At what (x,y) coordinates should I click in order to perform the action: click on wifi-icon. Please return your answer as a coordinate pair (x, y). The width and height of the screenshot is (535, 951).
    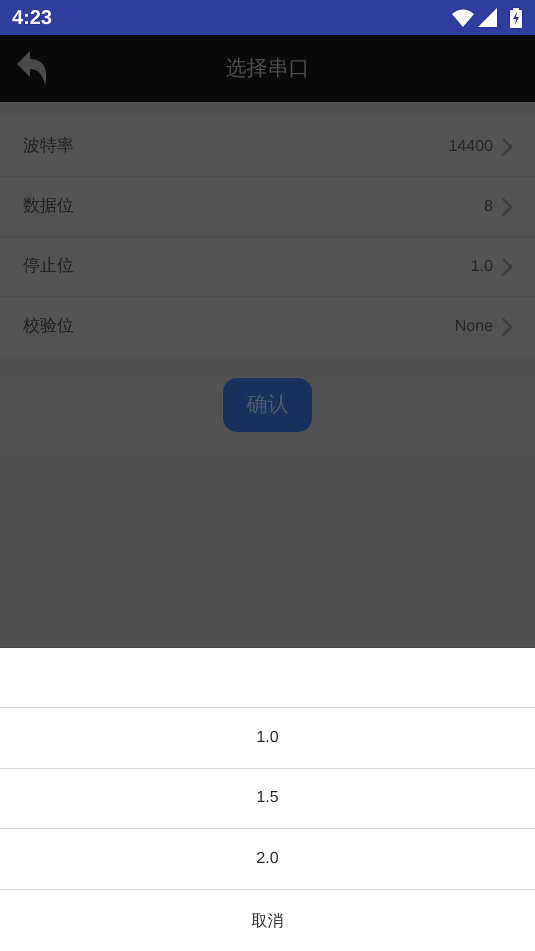
    Looking at the image, I should click on (463, 17).